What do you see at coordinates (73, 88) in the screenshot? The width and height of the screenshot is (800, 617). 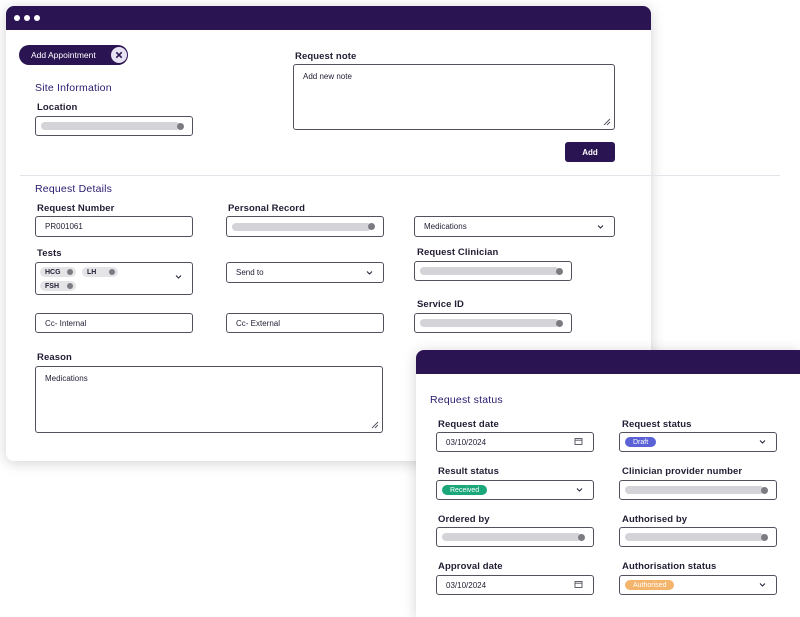 I see `site-information-title: Site Information` at bounding box center [73, 88].